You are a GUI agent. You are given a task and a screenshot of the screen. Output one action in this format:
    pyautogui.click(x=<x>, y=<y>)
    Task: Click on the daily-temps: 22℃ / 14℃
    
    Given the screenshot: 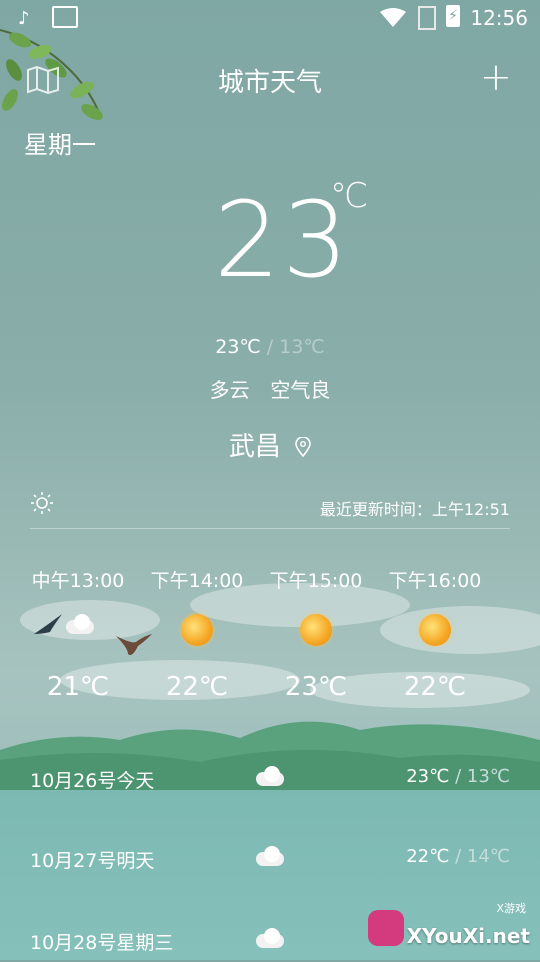 What is the action you would take?
    pyautogui.click(x=458, y=856)
    